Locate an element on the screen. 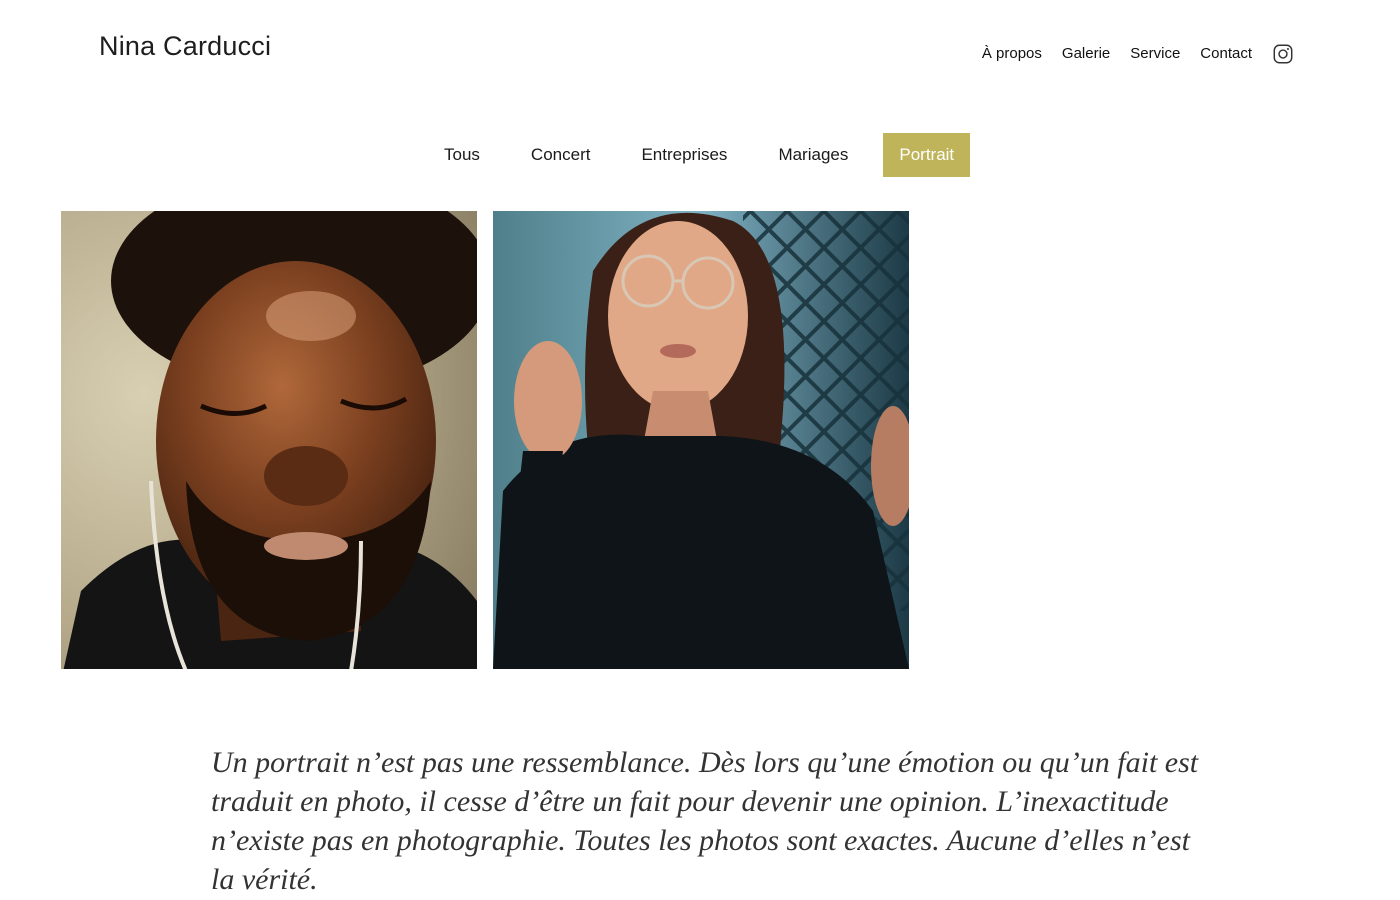  filter-entreprises: Entreprises is located at coordinates (684, 155).